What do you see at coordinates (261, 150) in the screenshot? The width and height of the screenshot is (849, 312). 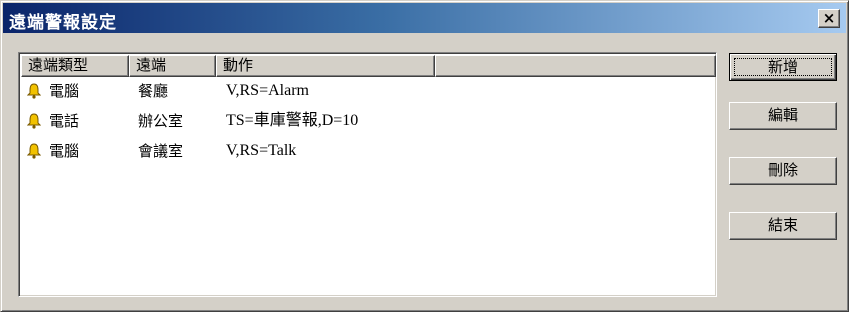 I see `action-text: V,RS=Talk` at bounding box center [261, 150].